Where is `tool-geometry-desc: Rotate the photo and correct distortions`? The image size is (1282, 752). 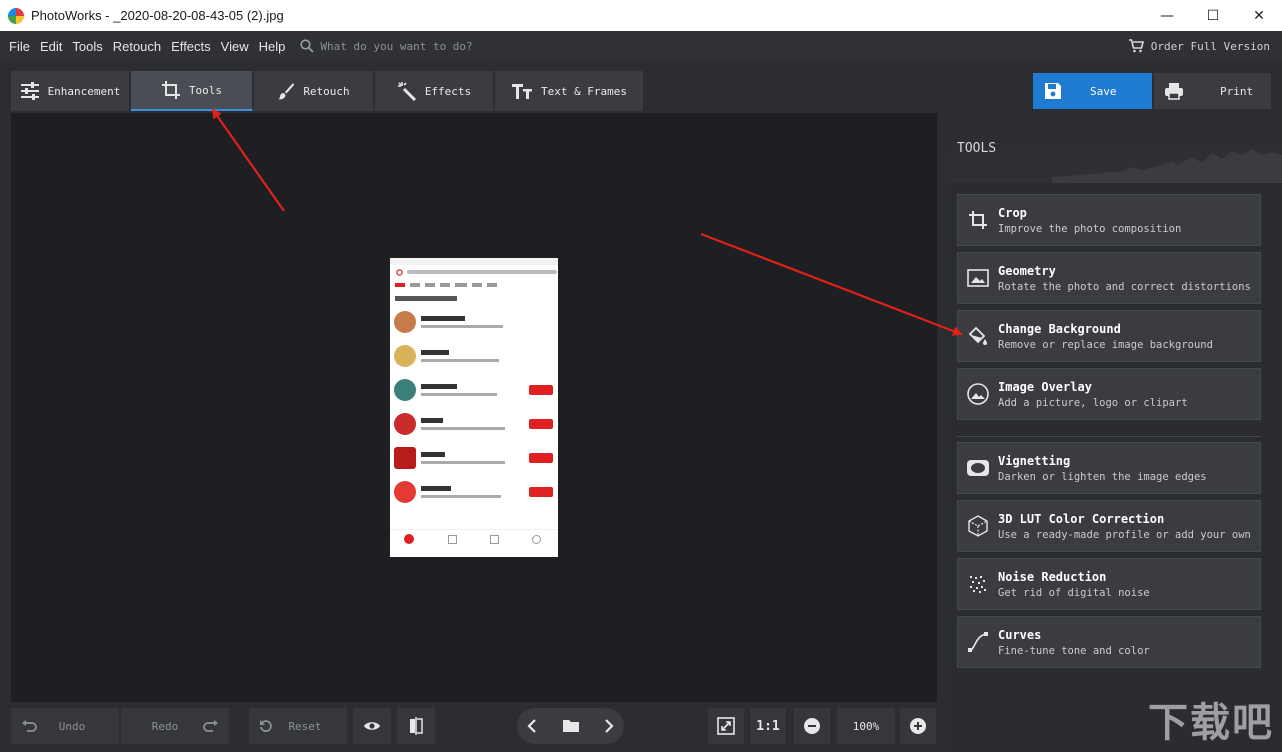
tool-geometry-desc: Rotate the photo and correct distortions is located at coordinates (1124, 286).